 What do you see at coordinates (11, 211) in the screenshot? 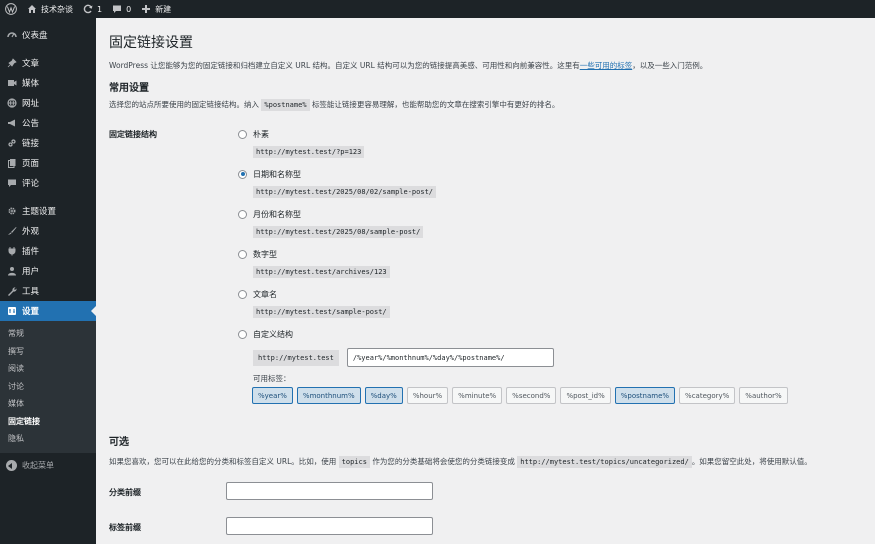
I see `gear-icon` at bounding box center [11, 211].